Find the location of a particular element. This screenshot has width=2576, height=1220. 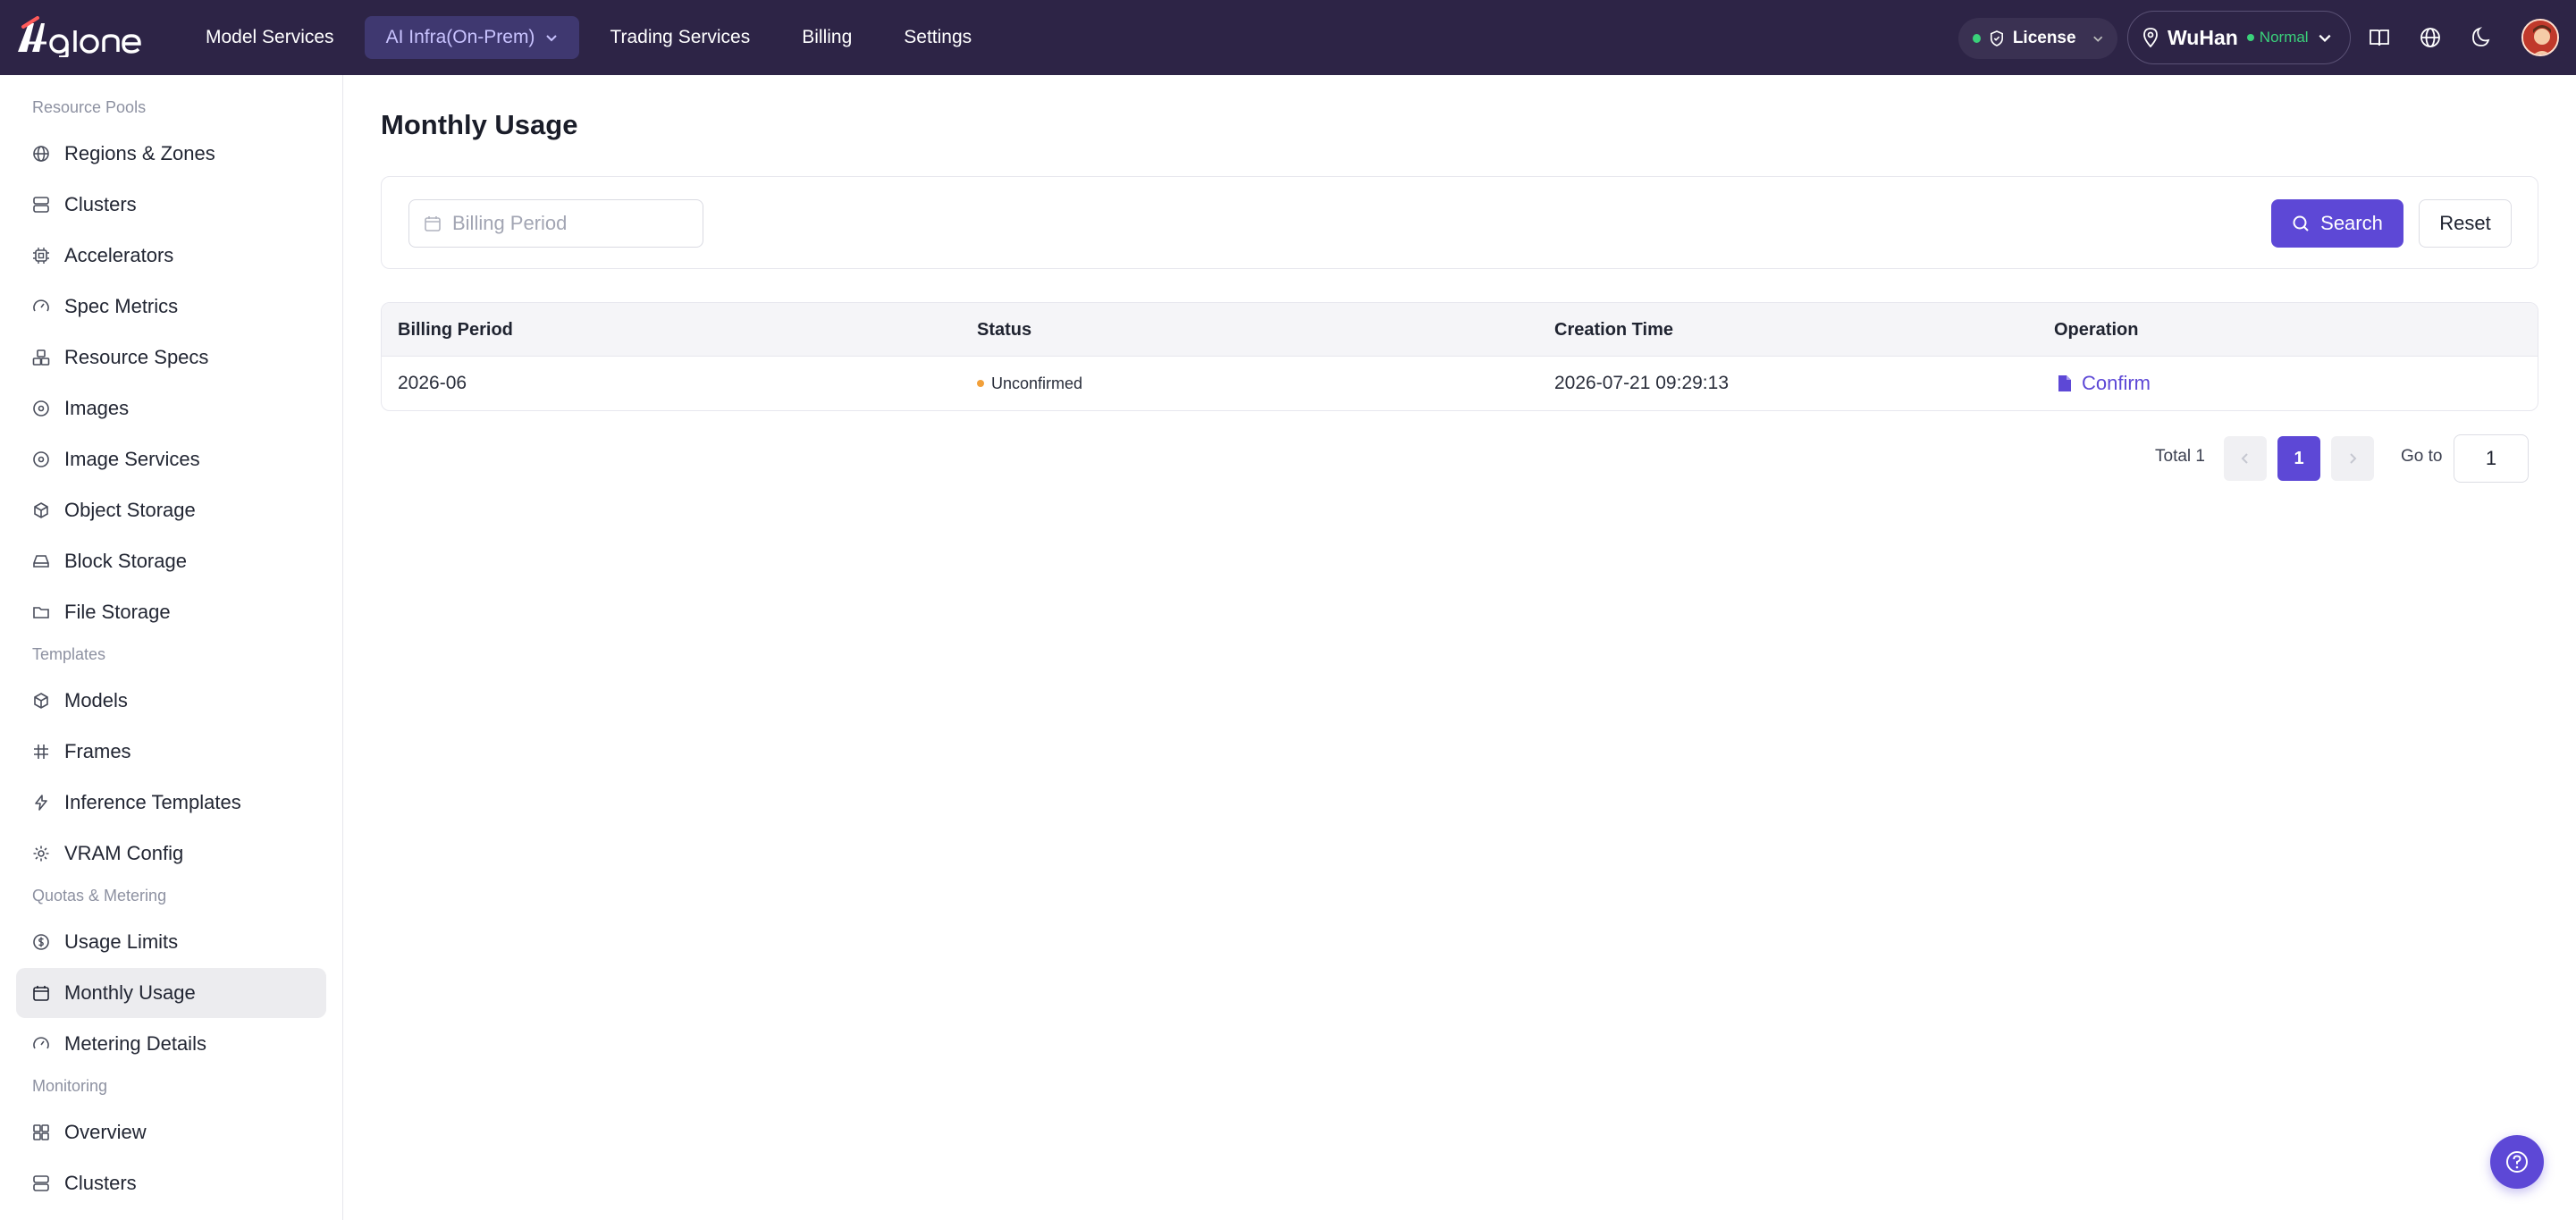

chevron-right-icon is located at coordinates (2354, 459).